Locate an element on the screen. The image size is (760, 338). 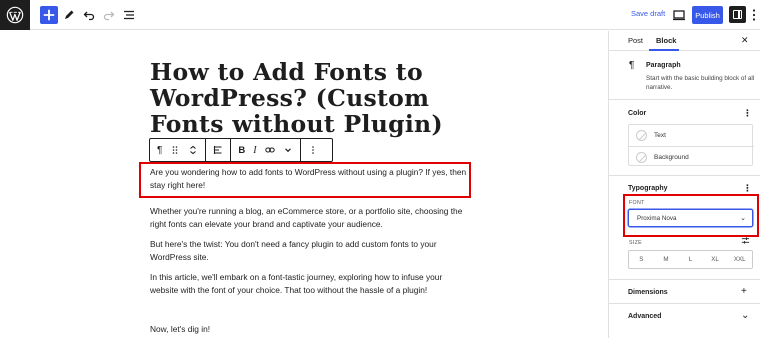
redo-button is located at coordinates (109, 15).